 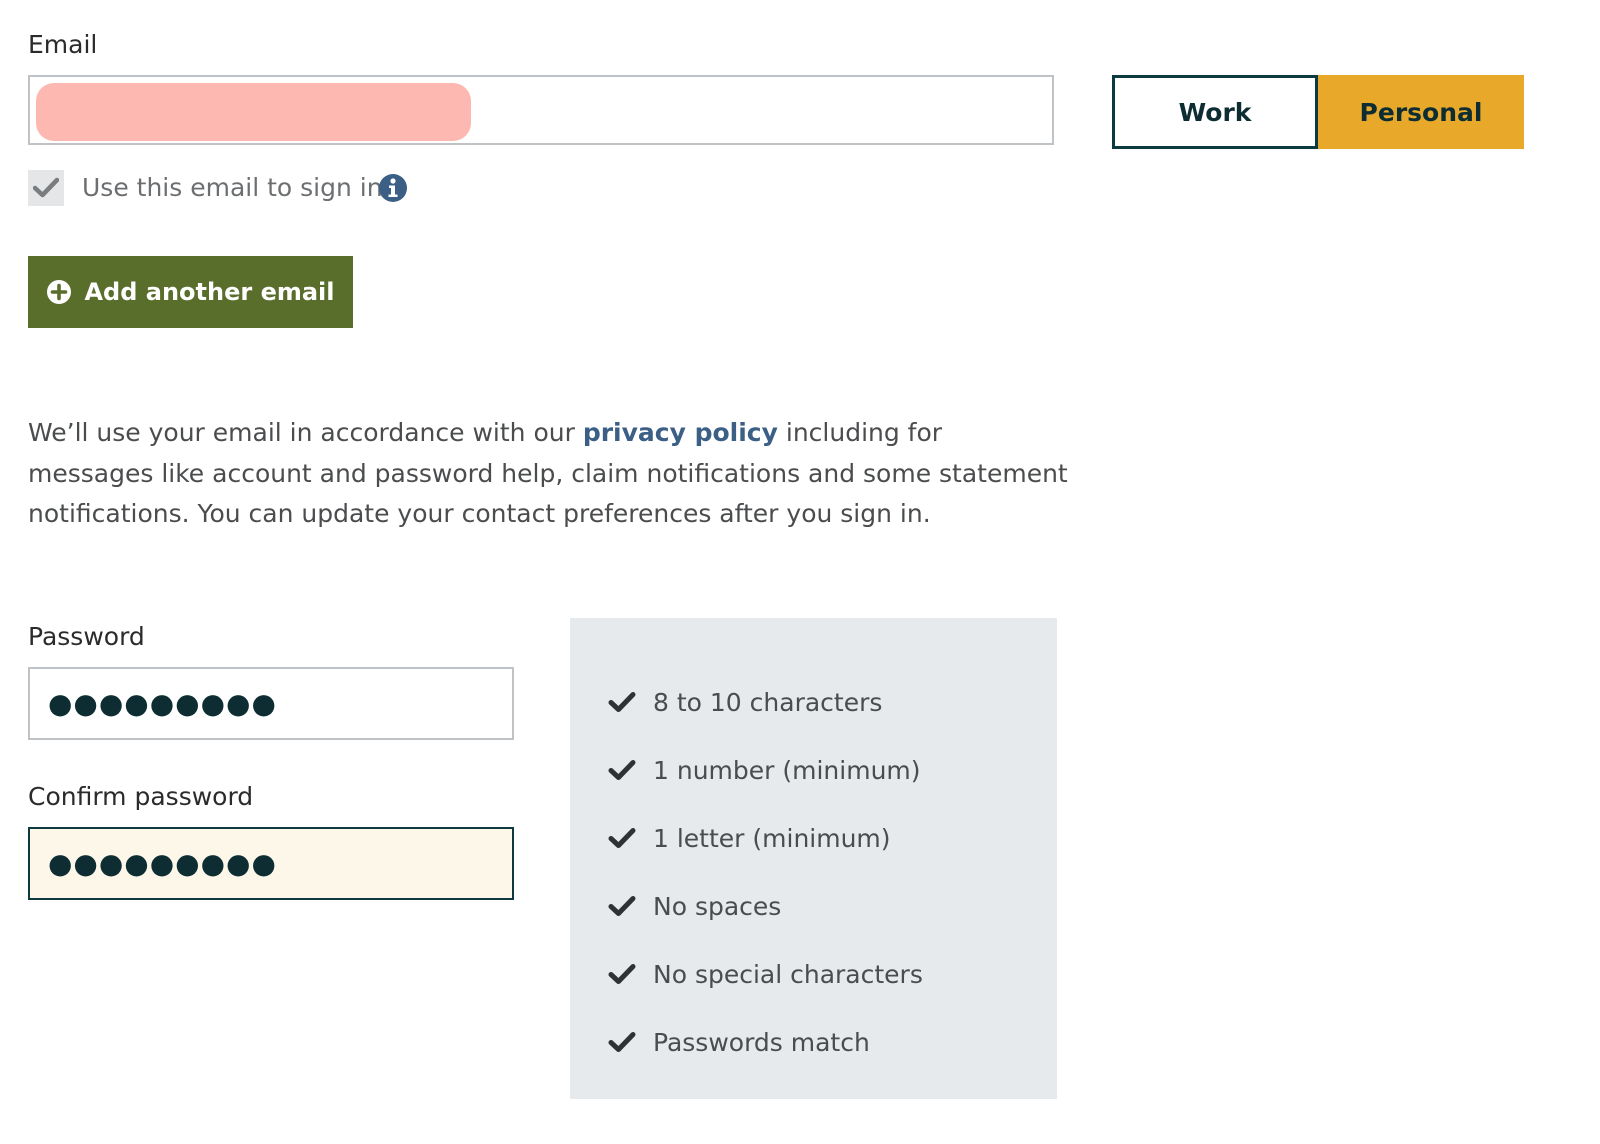 What do you see at coordinates (162, 863) in the screenshot?
I see `confirm-password-masked-value: ●●●●●●●●●` at bounding box center [162, 863].